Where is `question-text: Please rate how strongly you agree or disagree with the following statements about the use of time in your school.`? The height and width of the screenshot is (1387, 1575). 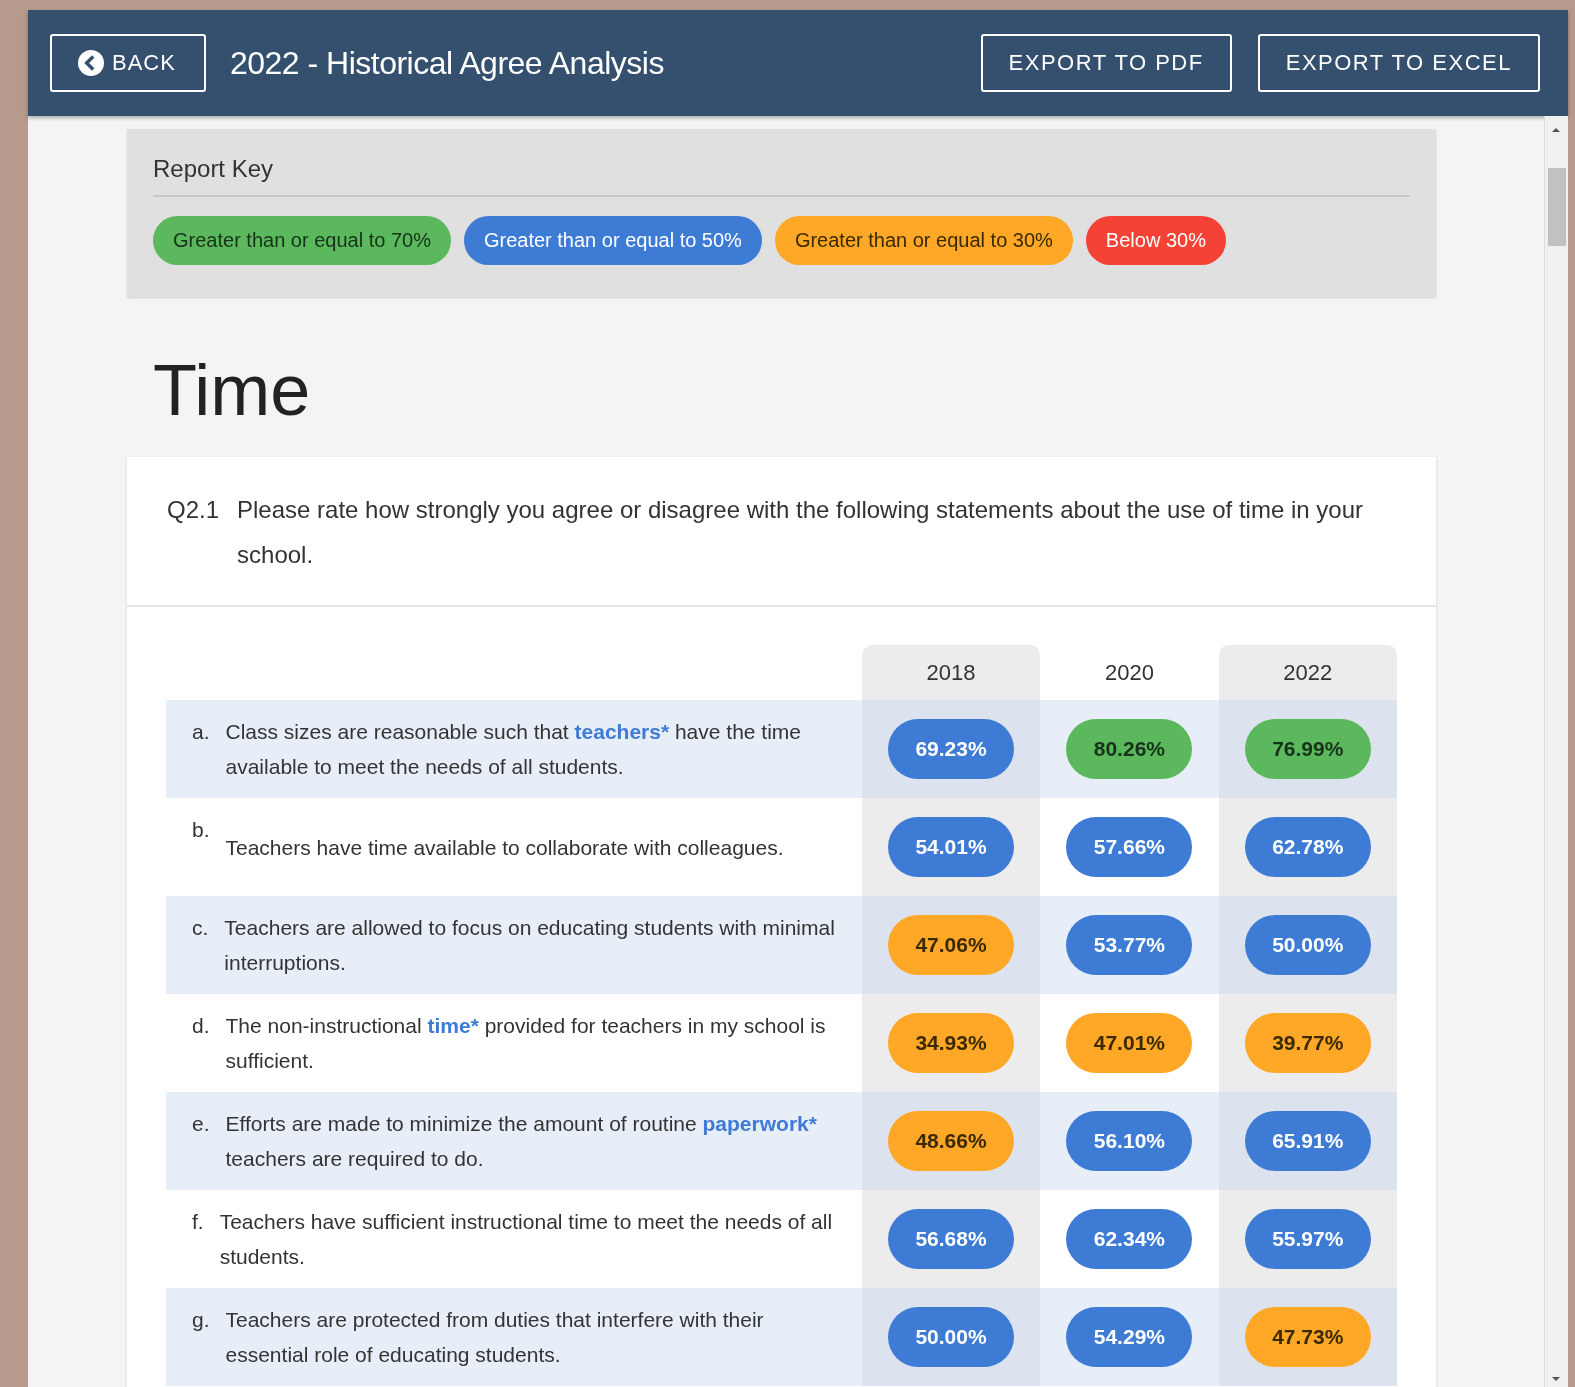
question-text: Please rate how strongly you agree or disagree with the following statements about the use of time in your school. is located at coordinates (800, 532).